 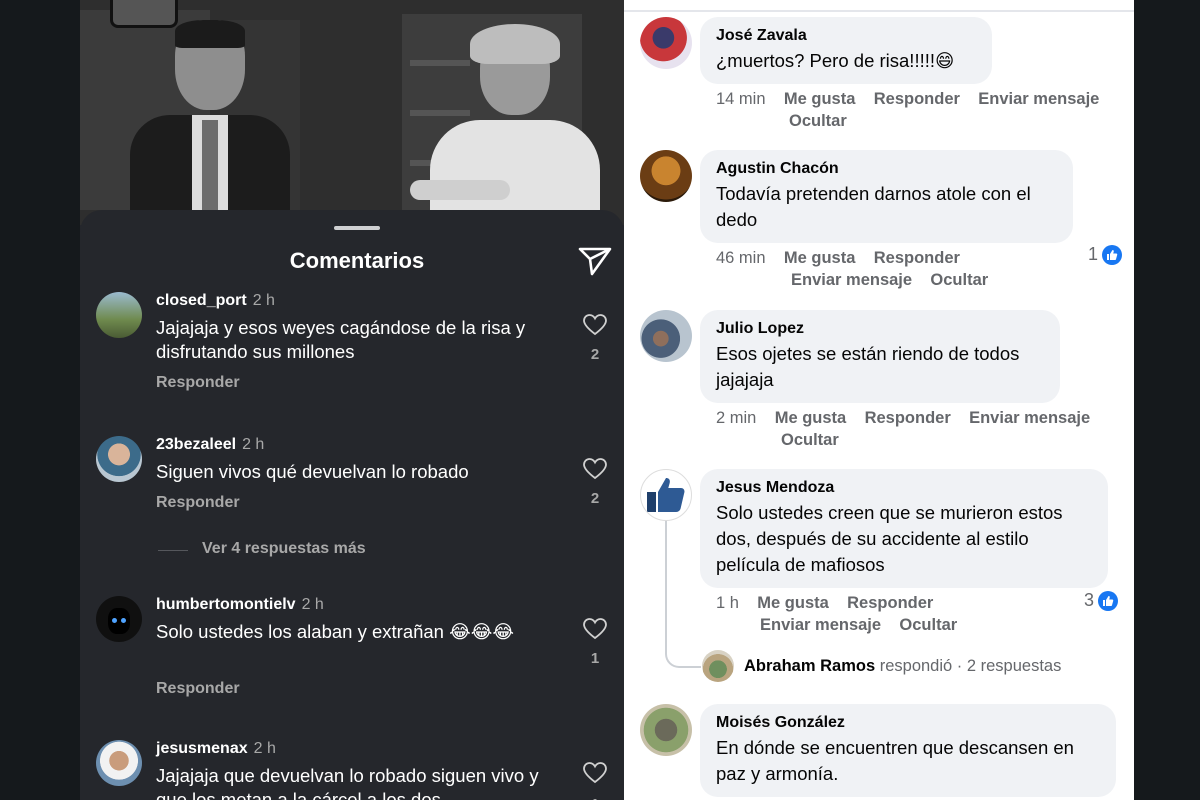 I want to click on comment-time: 46 min, so click(x=741, y=258).